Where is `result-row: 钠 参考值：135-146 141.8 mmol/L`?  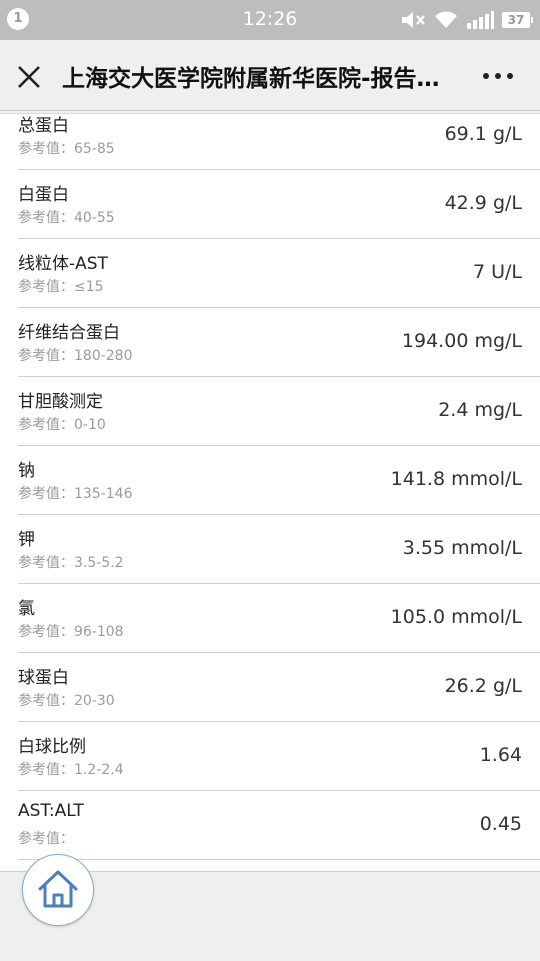 result-row: 钠 参考值：135-146 141.8 mmol/L is located at coordinates (279, 480).